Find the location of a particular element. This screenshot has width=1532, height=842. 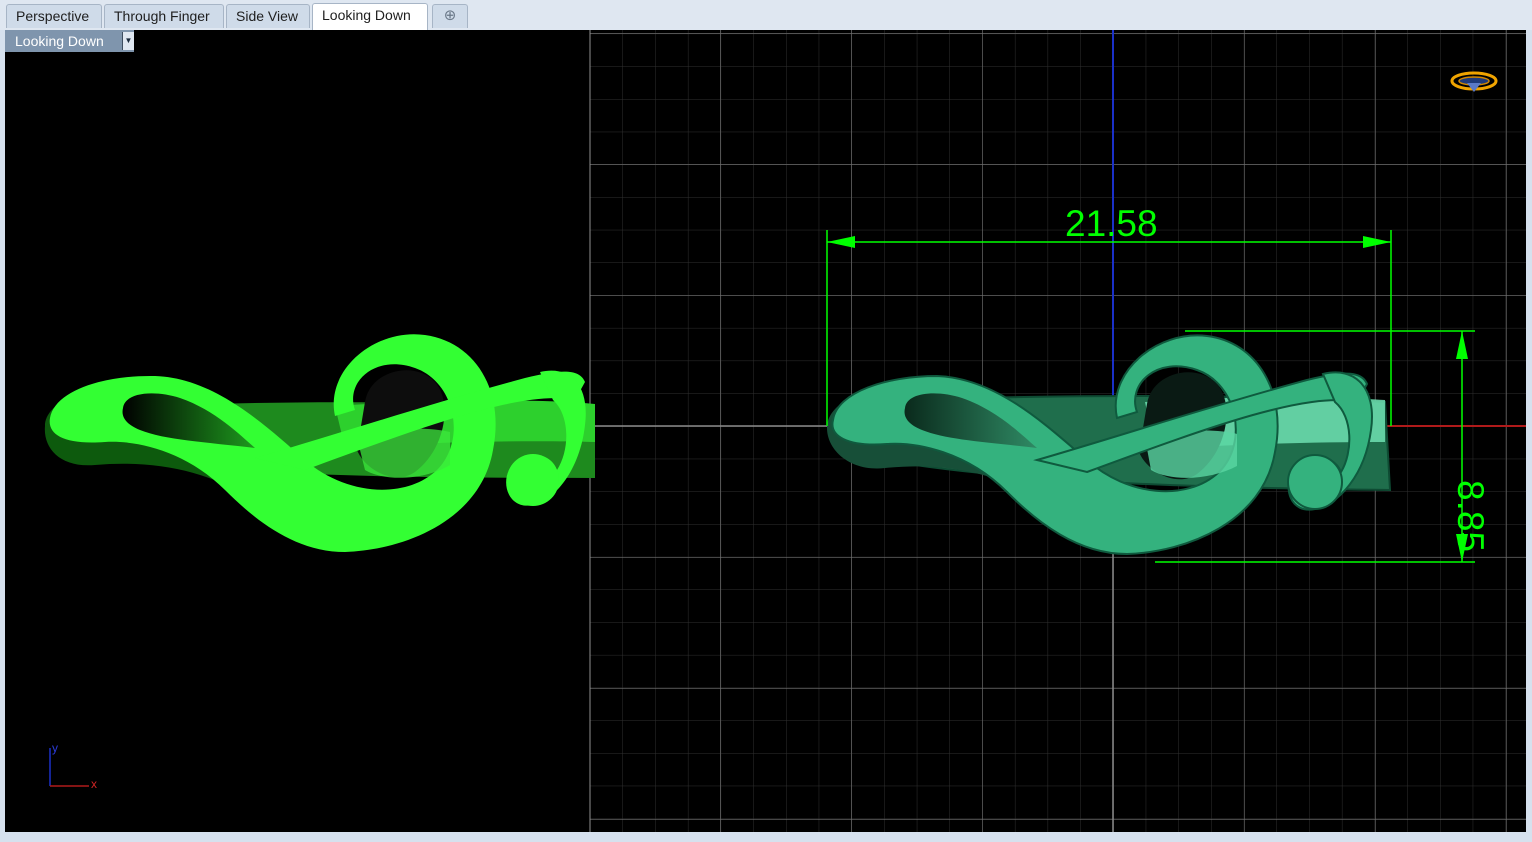

horizontal-dimension-value: 21.58 is located at coordinates (1111, 223).